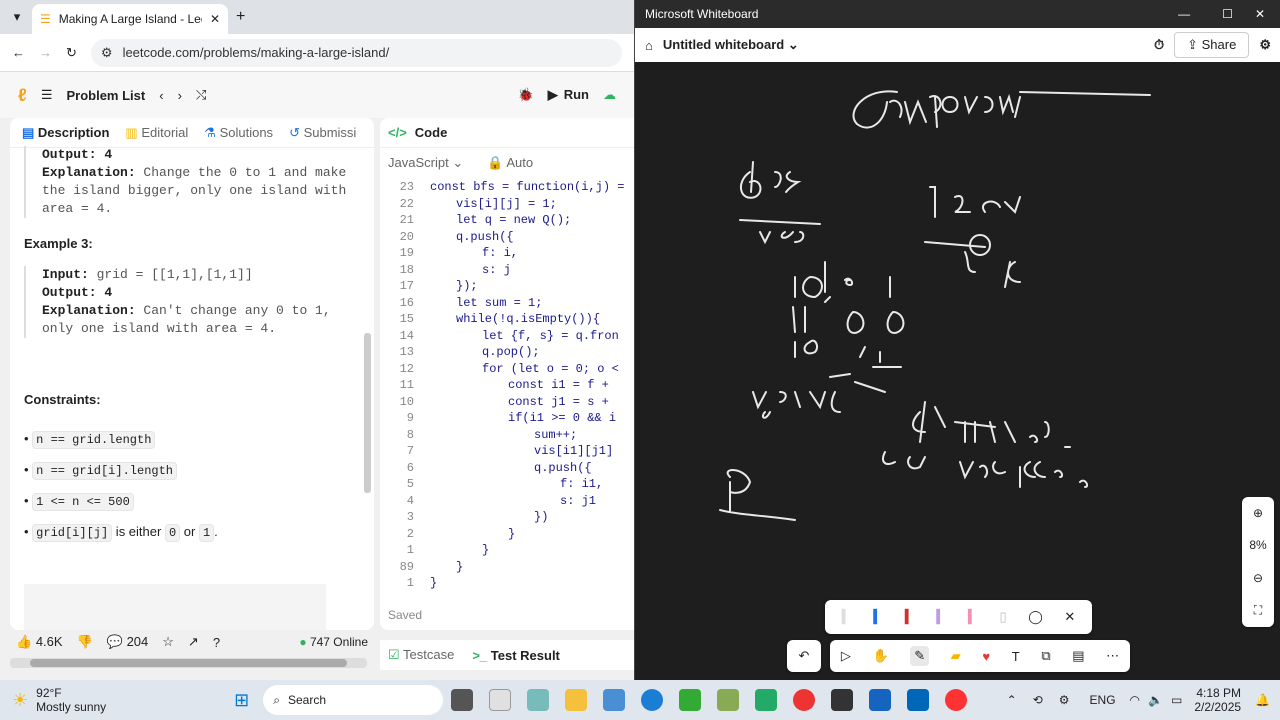  What do you see at coordinates (85, 642) in the screenshot?
I see `dislike-icon: 👎` at bounding box center [85, 642].